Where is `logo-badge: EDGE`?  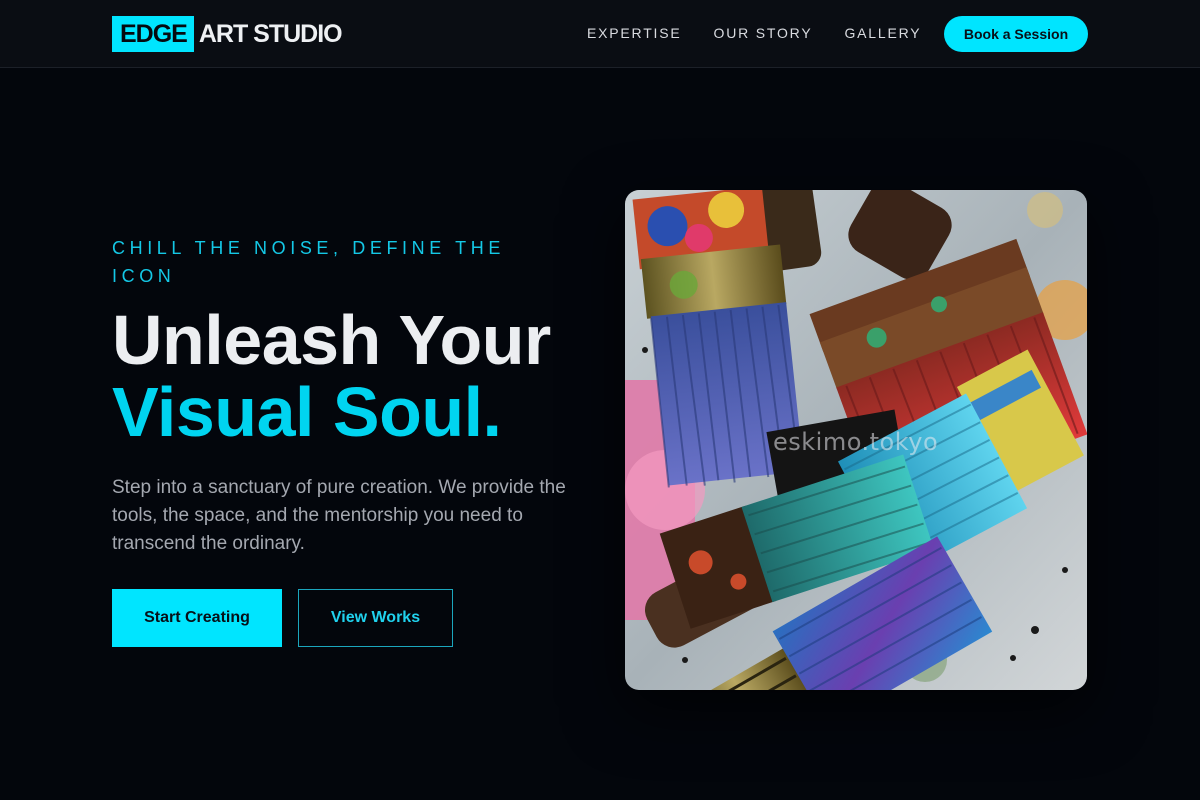 logo-badge: EDGE is located at coordinates (153, 34).